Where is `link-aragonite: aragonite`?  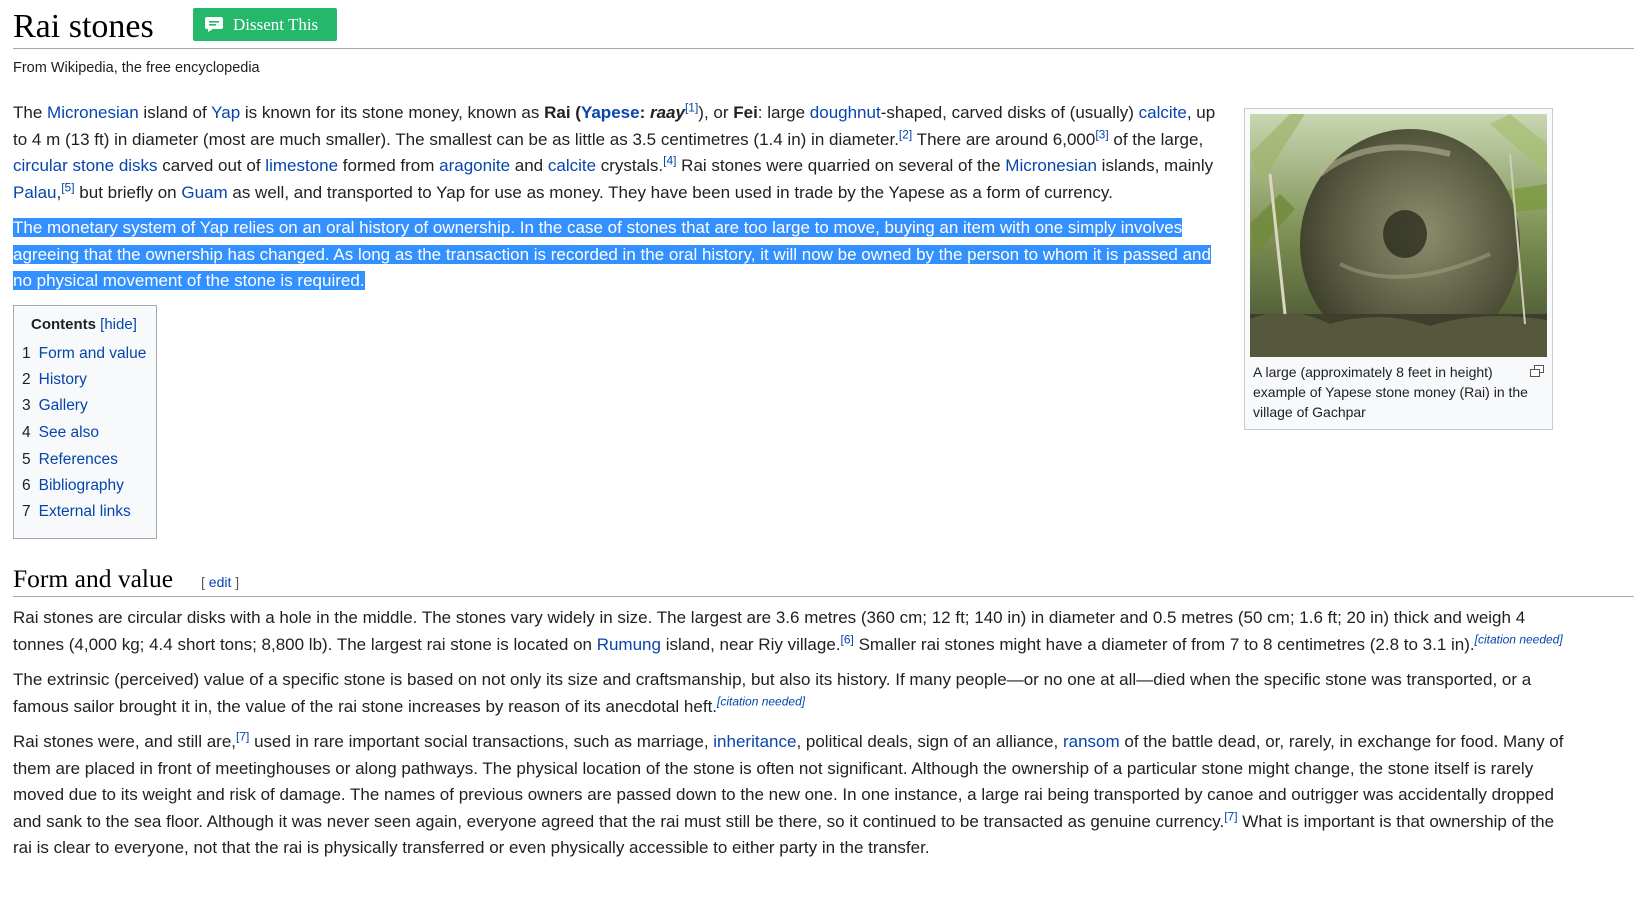
link-aragonite: aragonite is located at coordinates (474, 165).